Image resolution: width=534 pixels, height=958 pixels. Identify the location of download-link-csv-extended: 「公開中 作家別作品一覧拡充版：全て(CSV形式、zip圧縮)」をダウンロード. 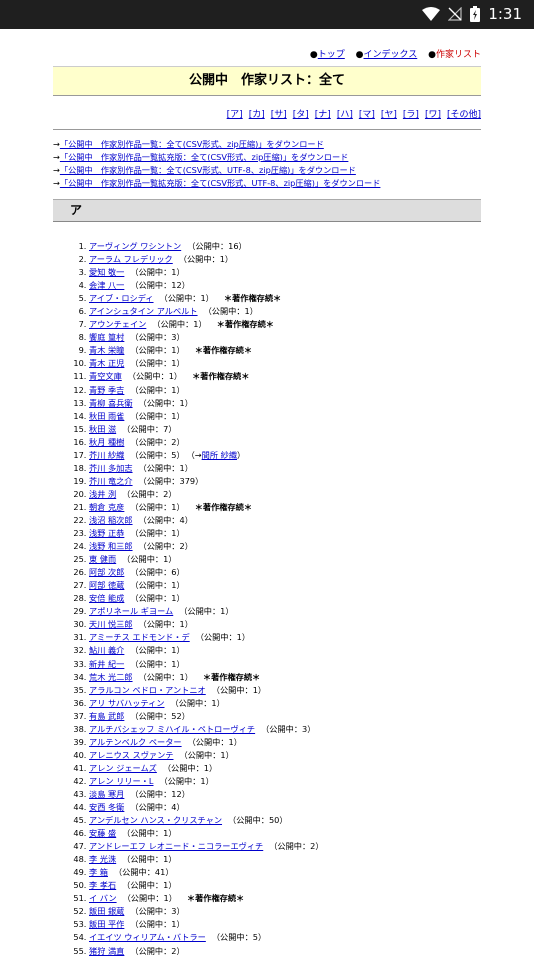
(204, 157).